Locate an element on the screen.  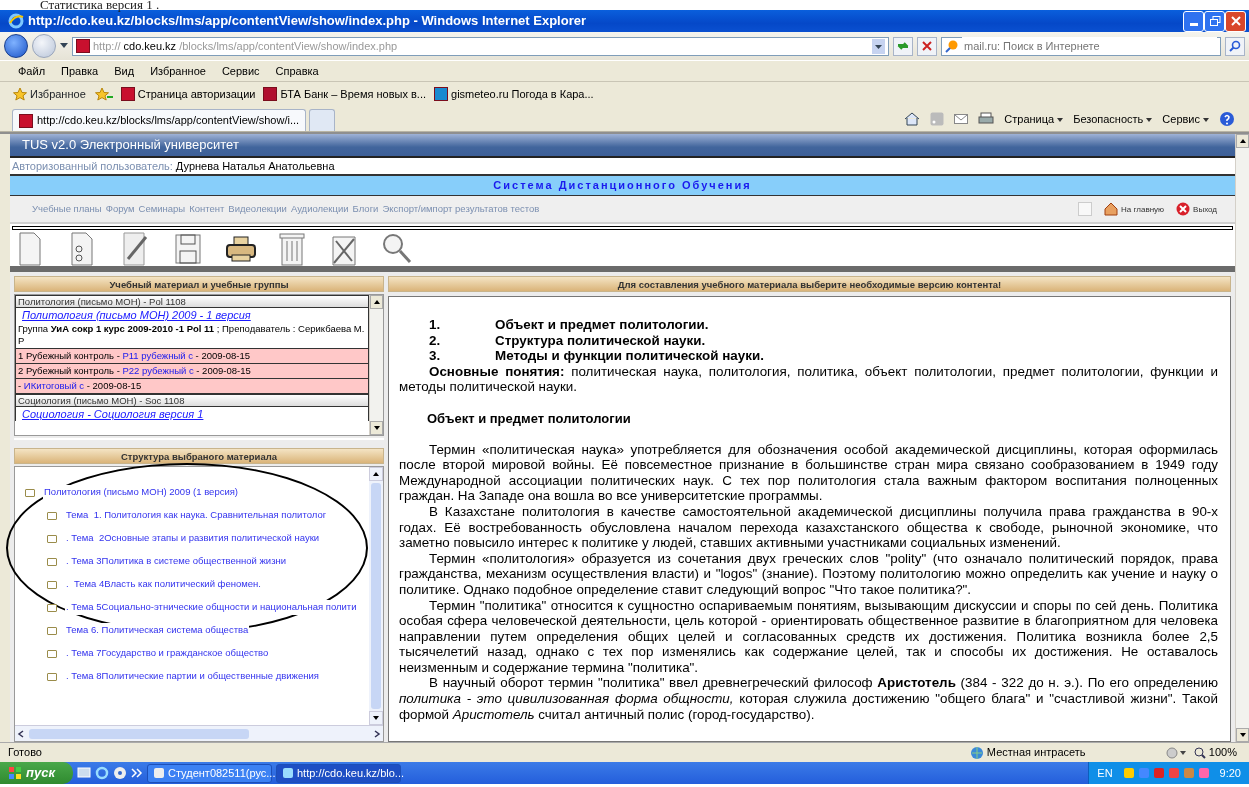
window-title: http://cdo.keu.kz/blocks/lms/app/contentView/show/index.php - Windows Internet Explorer is located at coordinates (307, 21).